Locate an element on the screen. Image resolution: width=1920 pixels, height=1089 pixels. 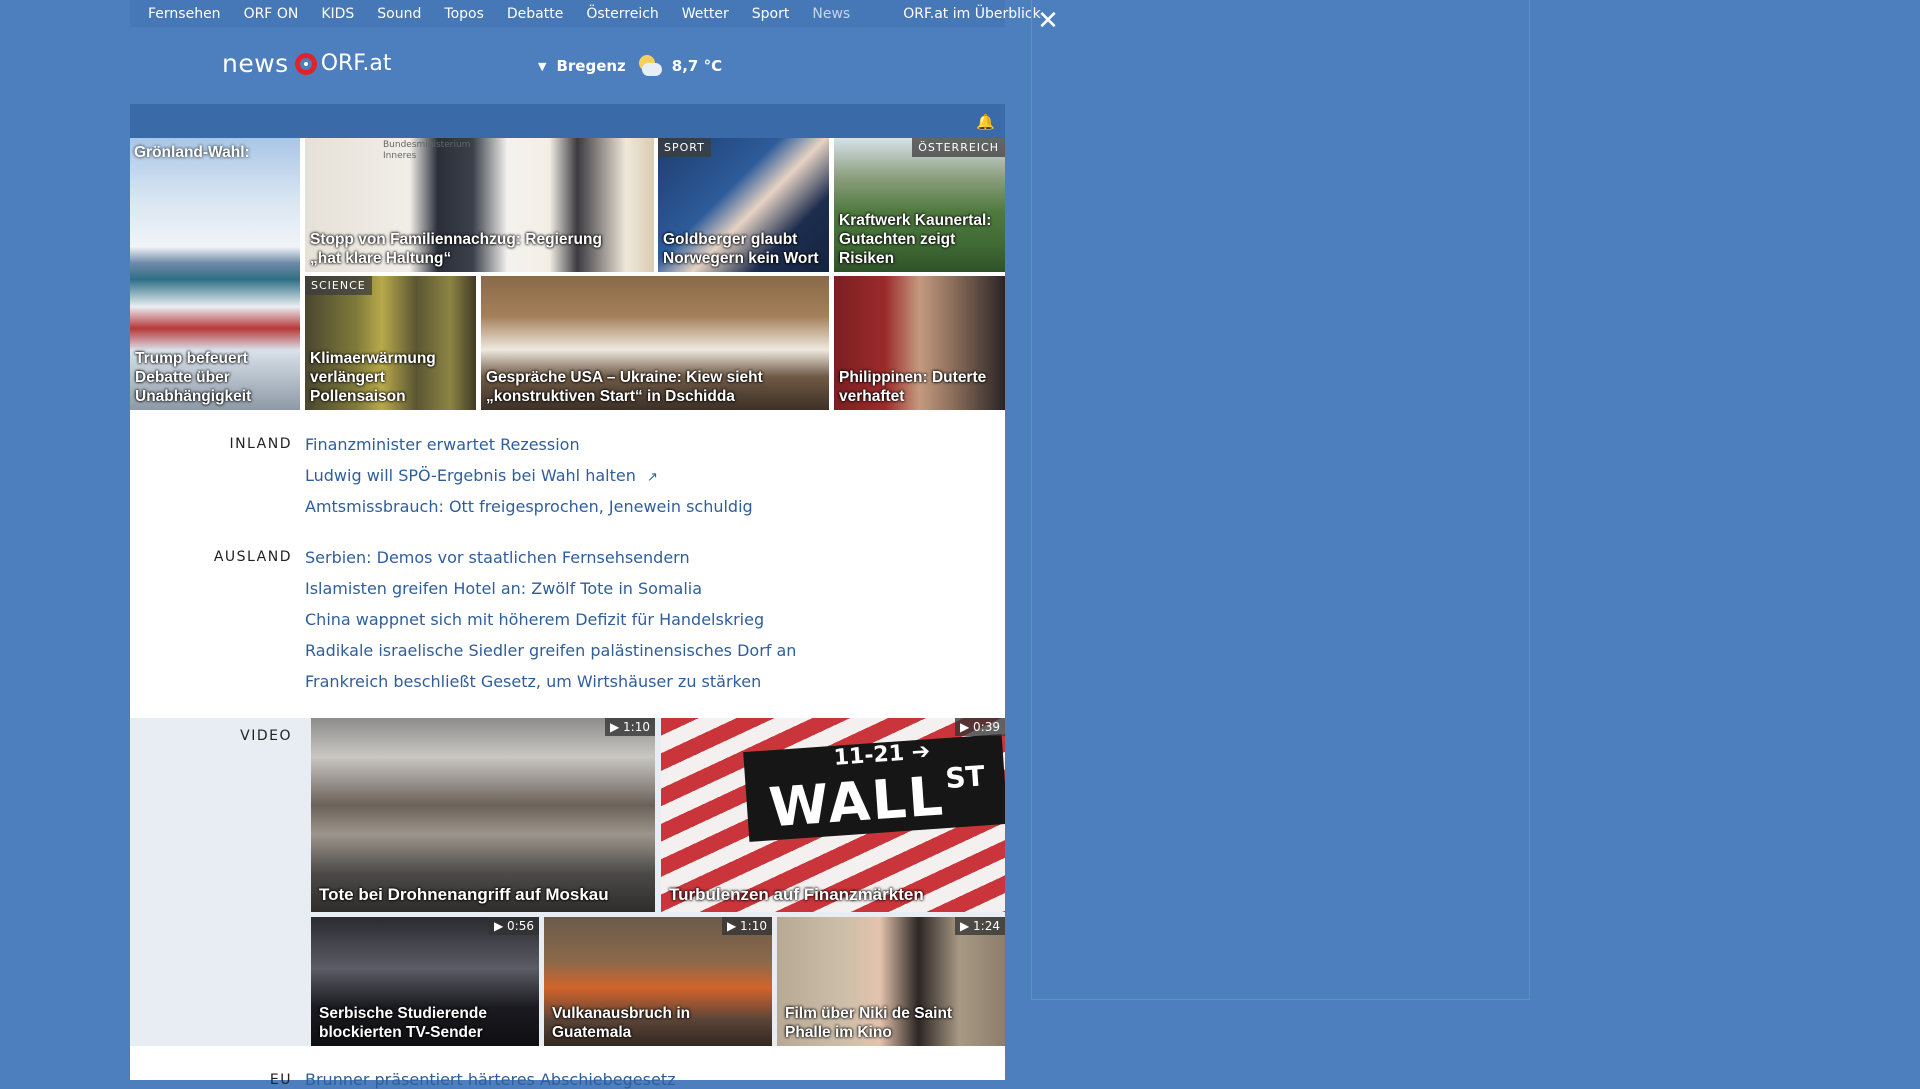
weather-temperature: 8,7 °C is located at coordinates (697, 66).